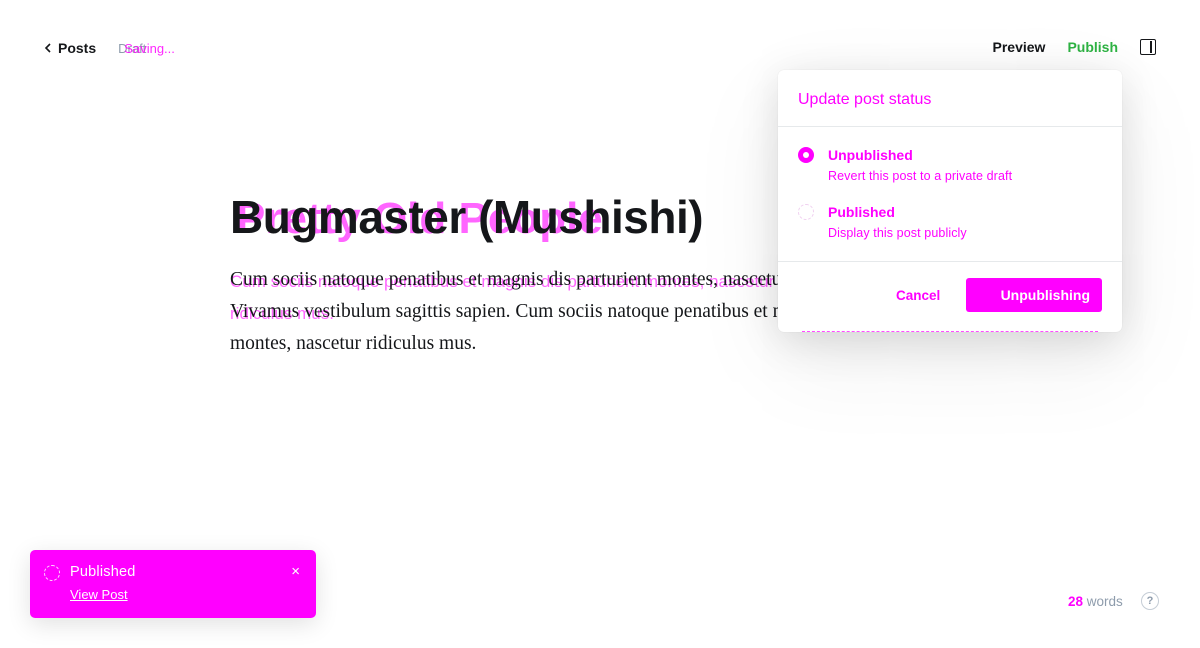 The height and width of the screenshot is (648, 1200). Describe the element at coordinates (47, 48) in the screenshot. I see `chevron-left-icon` at that location.